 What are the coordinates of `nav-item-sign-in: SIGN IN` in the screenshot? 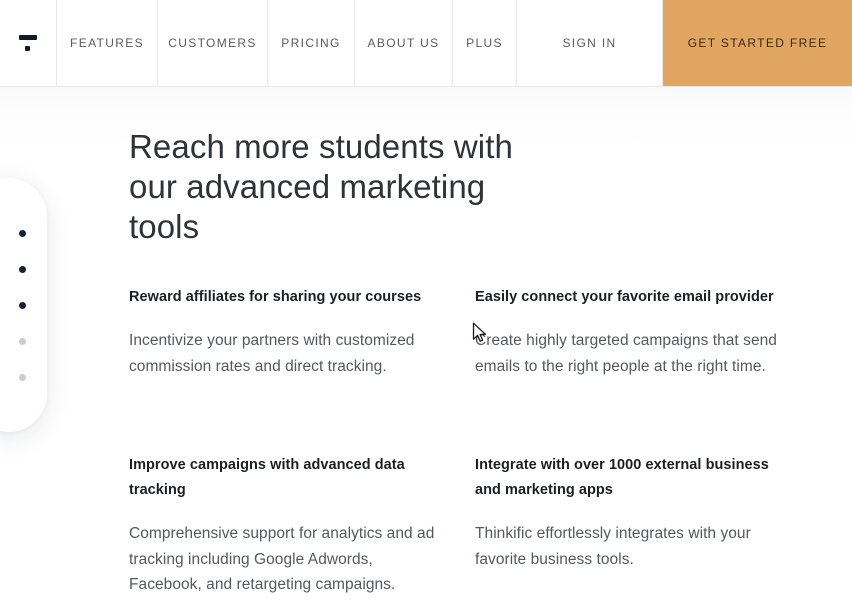 It's located at (590, 43).